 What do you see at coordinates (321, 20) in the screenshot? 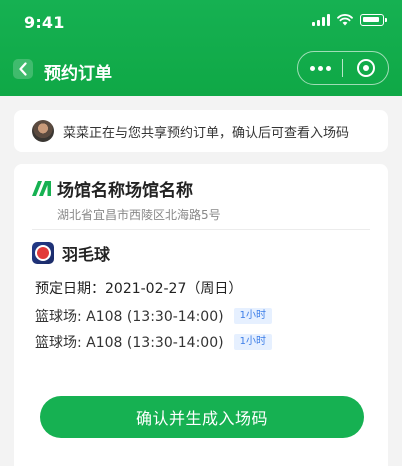
I see `signal-icon` at bounding box center [321, 20].